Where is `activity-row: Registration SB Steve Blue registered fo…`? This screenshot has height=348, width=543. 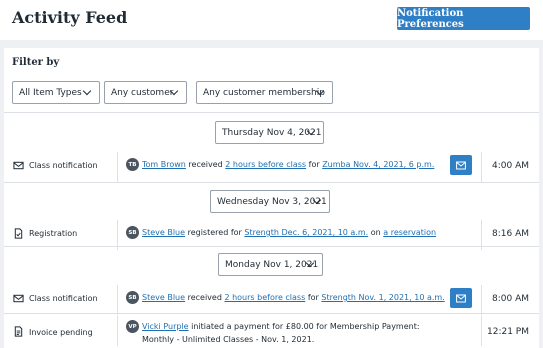
activity-row: Registration SB Steve Blue registered fo… is located at coordinates (271, 234).